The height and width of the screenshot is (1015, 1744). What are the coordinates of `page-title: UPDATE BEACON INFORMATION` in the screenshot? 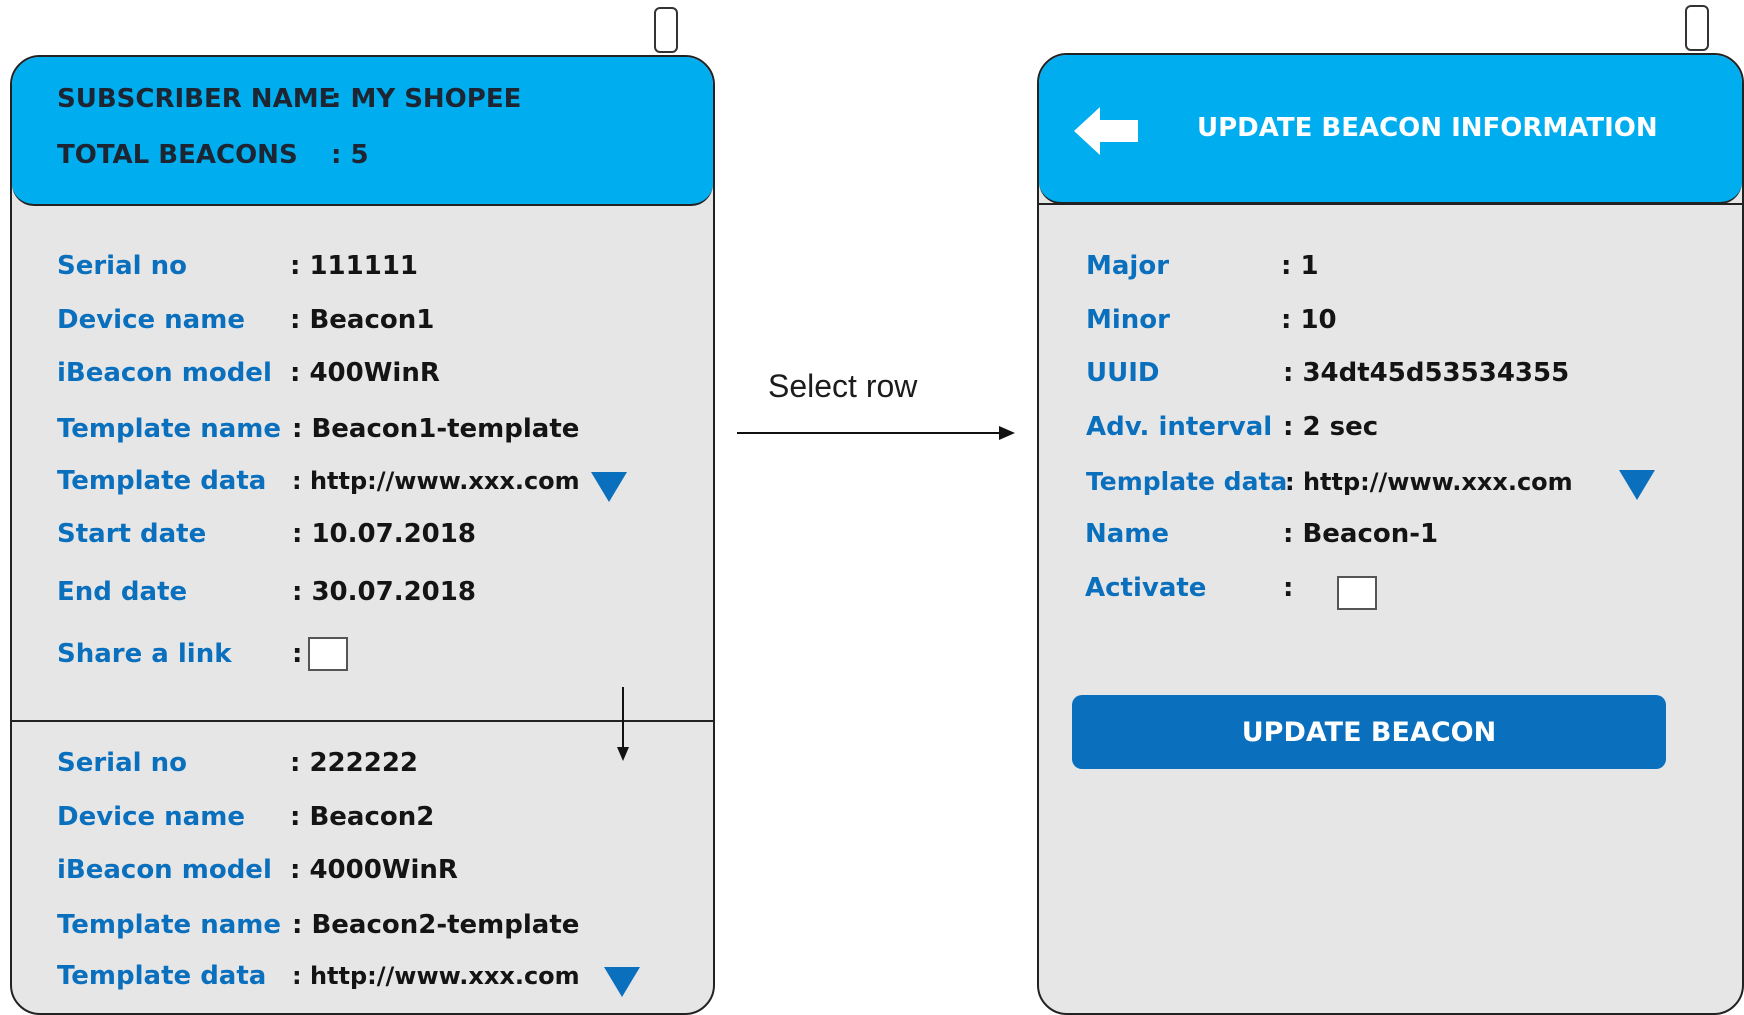 It's located at (1427, 128).